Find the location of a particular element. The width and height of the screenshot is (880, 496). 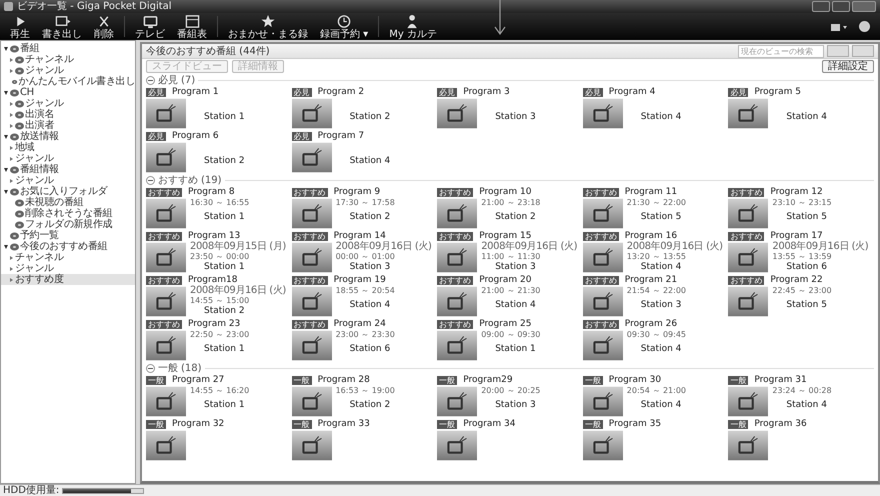

program-title: Program 28 is located at coordinates (344, 380).